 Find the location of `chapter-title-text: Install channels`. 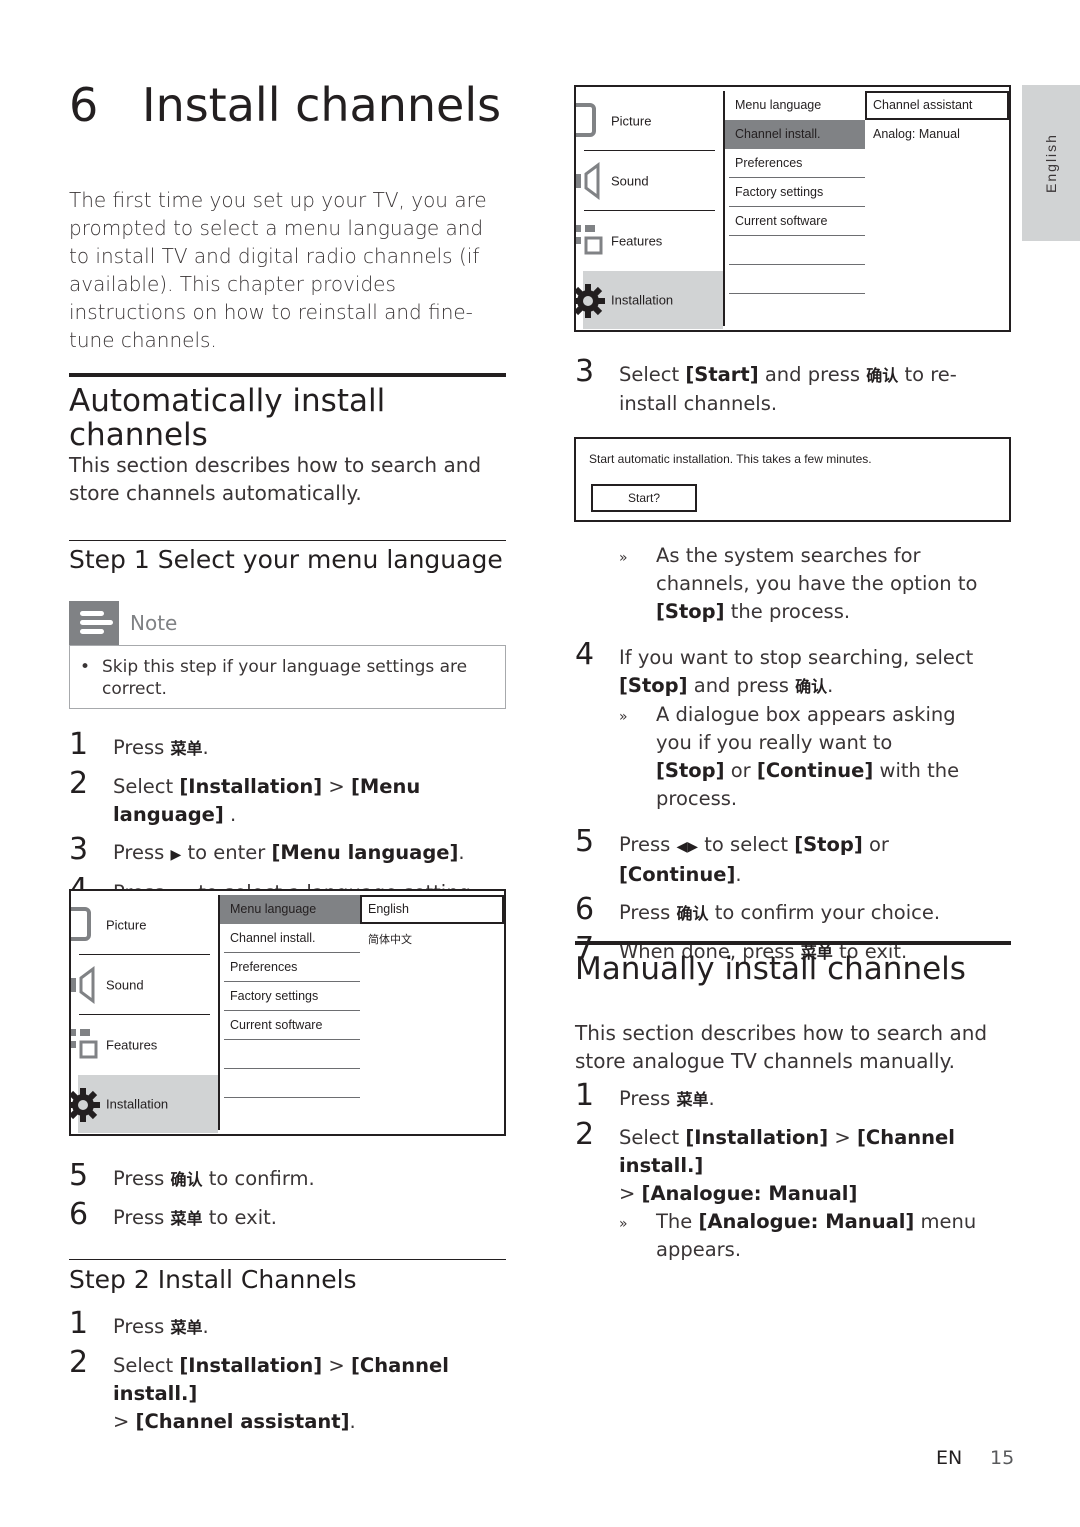

chapter-title-text: Install channels is located at coordinates (322, 105).